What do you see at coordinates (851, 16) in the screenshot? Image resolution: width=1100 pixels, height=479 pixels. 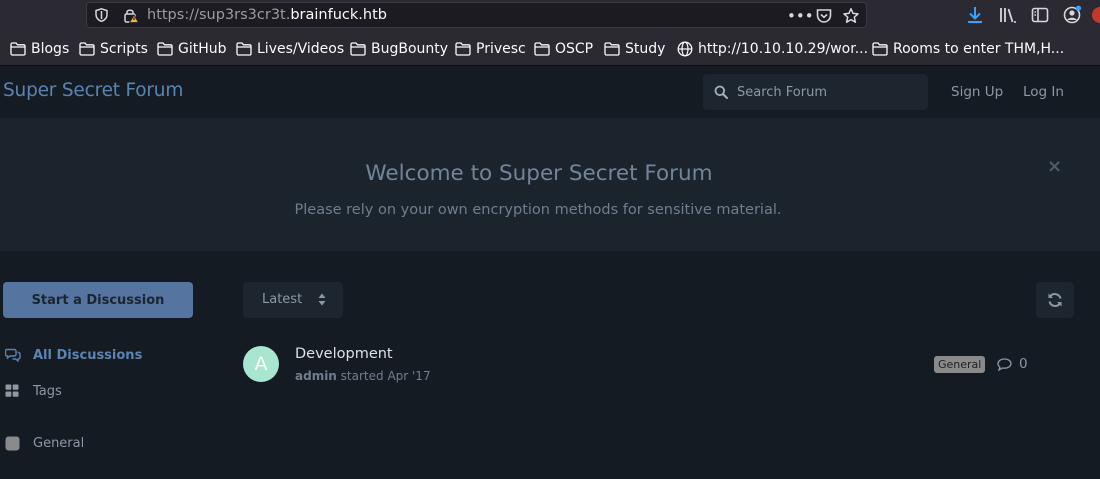 I see `bookmark-star-icon` at bounding box center [851, 16].